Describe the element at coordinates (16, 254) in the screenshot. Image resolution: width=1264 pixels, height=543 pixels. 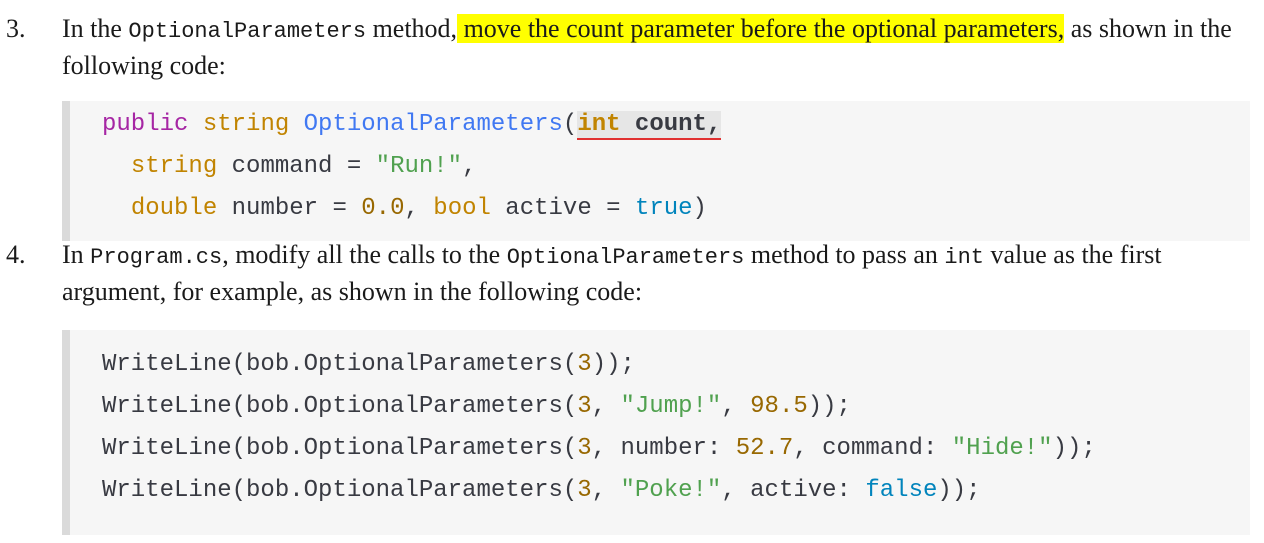
I see `step-number: 4.` at that location.